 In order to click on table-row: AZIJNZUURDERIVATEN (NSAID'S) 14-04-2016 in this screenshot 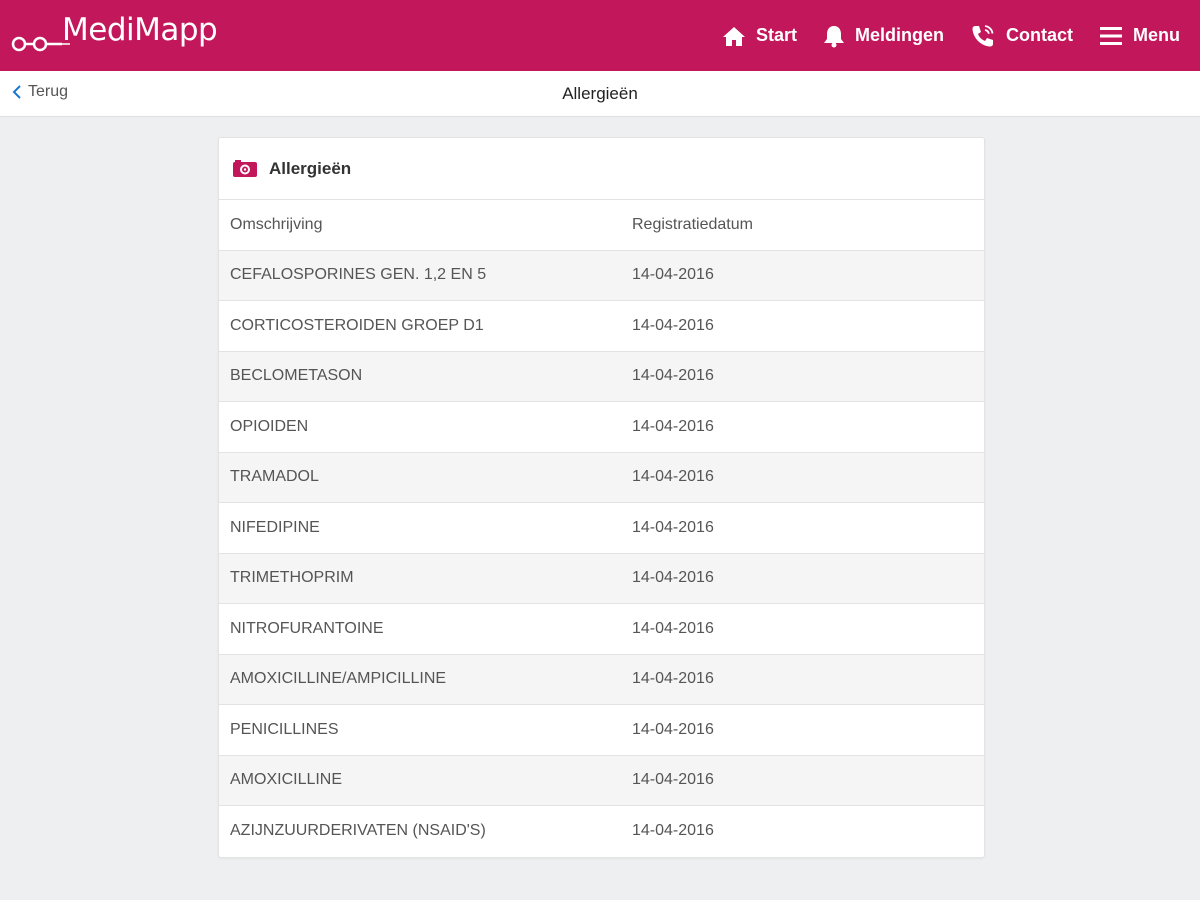, I will do `click(601, 831)`.